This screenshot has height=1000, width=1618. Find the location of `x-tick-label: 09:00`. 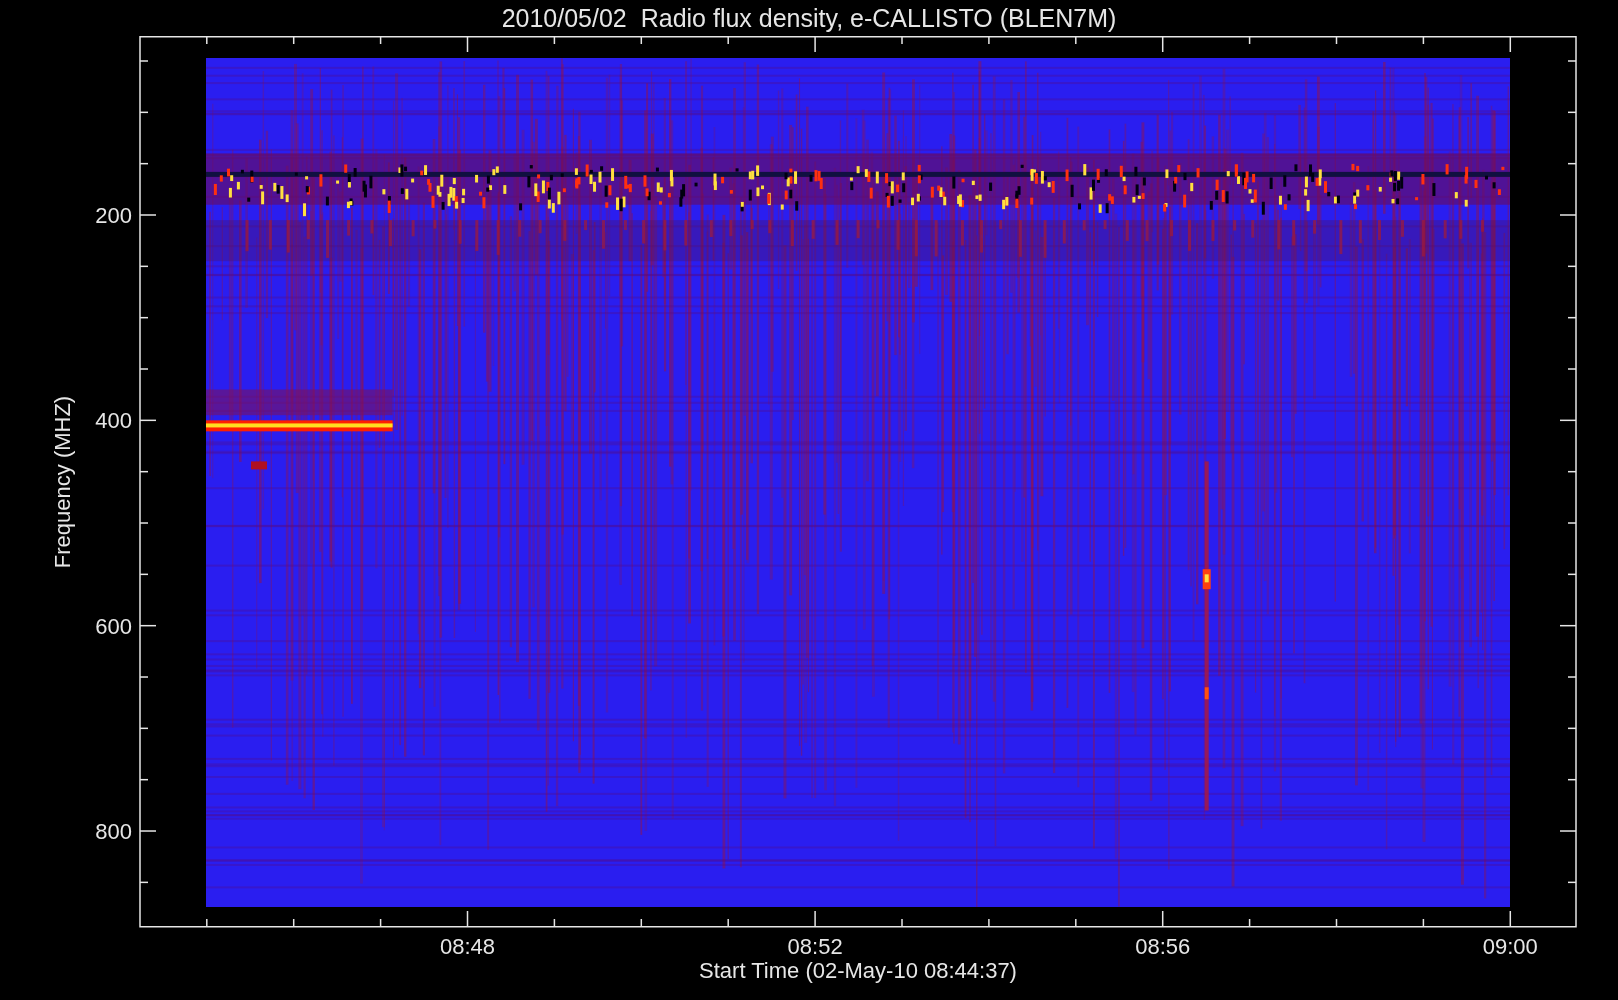

x-tick-label: 09:00 is located at coordinates (1510, 946).